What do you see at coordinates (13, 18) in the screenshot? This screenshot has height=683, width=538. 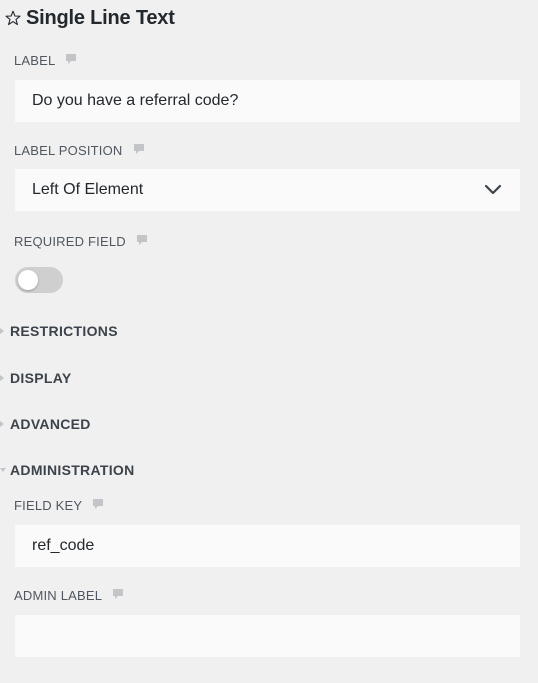 I see `star-icon` at bounding box center [13, 18].